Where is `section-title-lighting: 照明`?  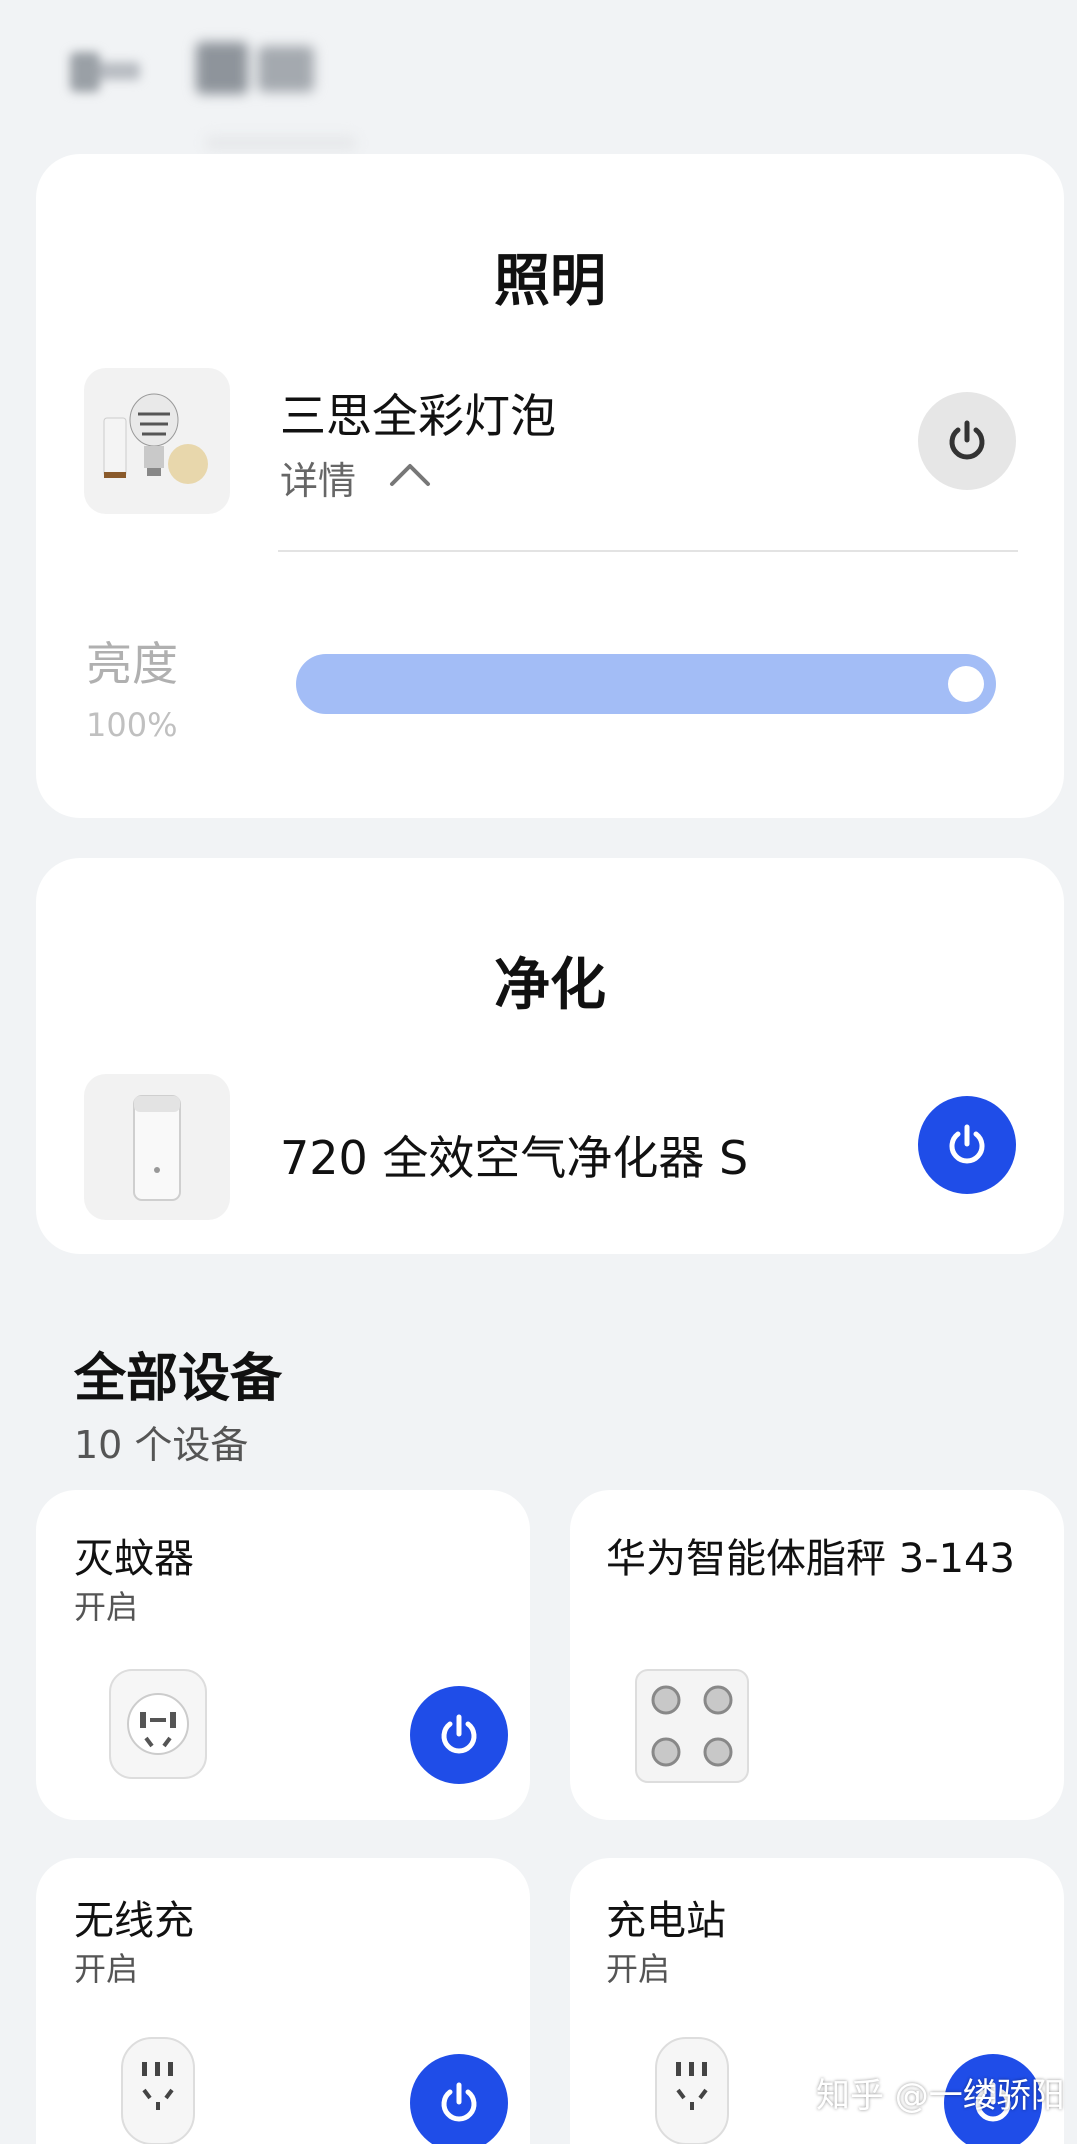 section-title-lighting: 照明 is located at coordinates (550, 281).